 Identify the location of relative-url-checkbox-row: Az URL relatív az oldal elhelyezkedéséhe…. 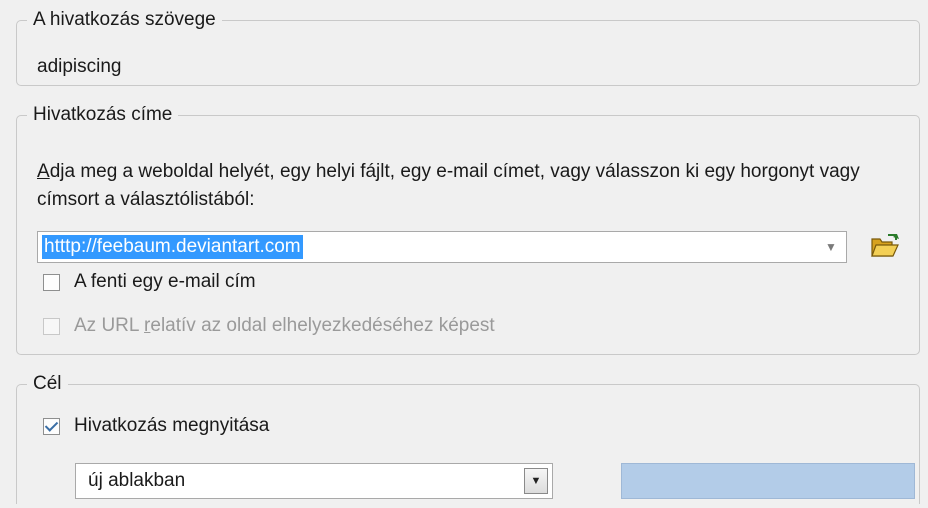
(269, 326).